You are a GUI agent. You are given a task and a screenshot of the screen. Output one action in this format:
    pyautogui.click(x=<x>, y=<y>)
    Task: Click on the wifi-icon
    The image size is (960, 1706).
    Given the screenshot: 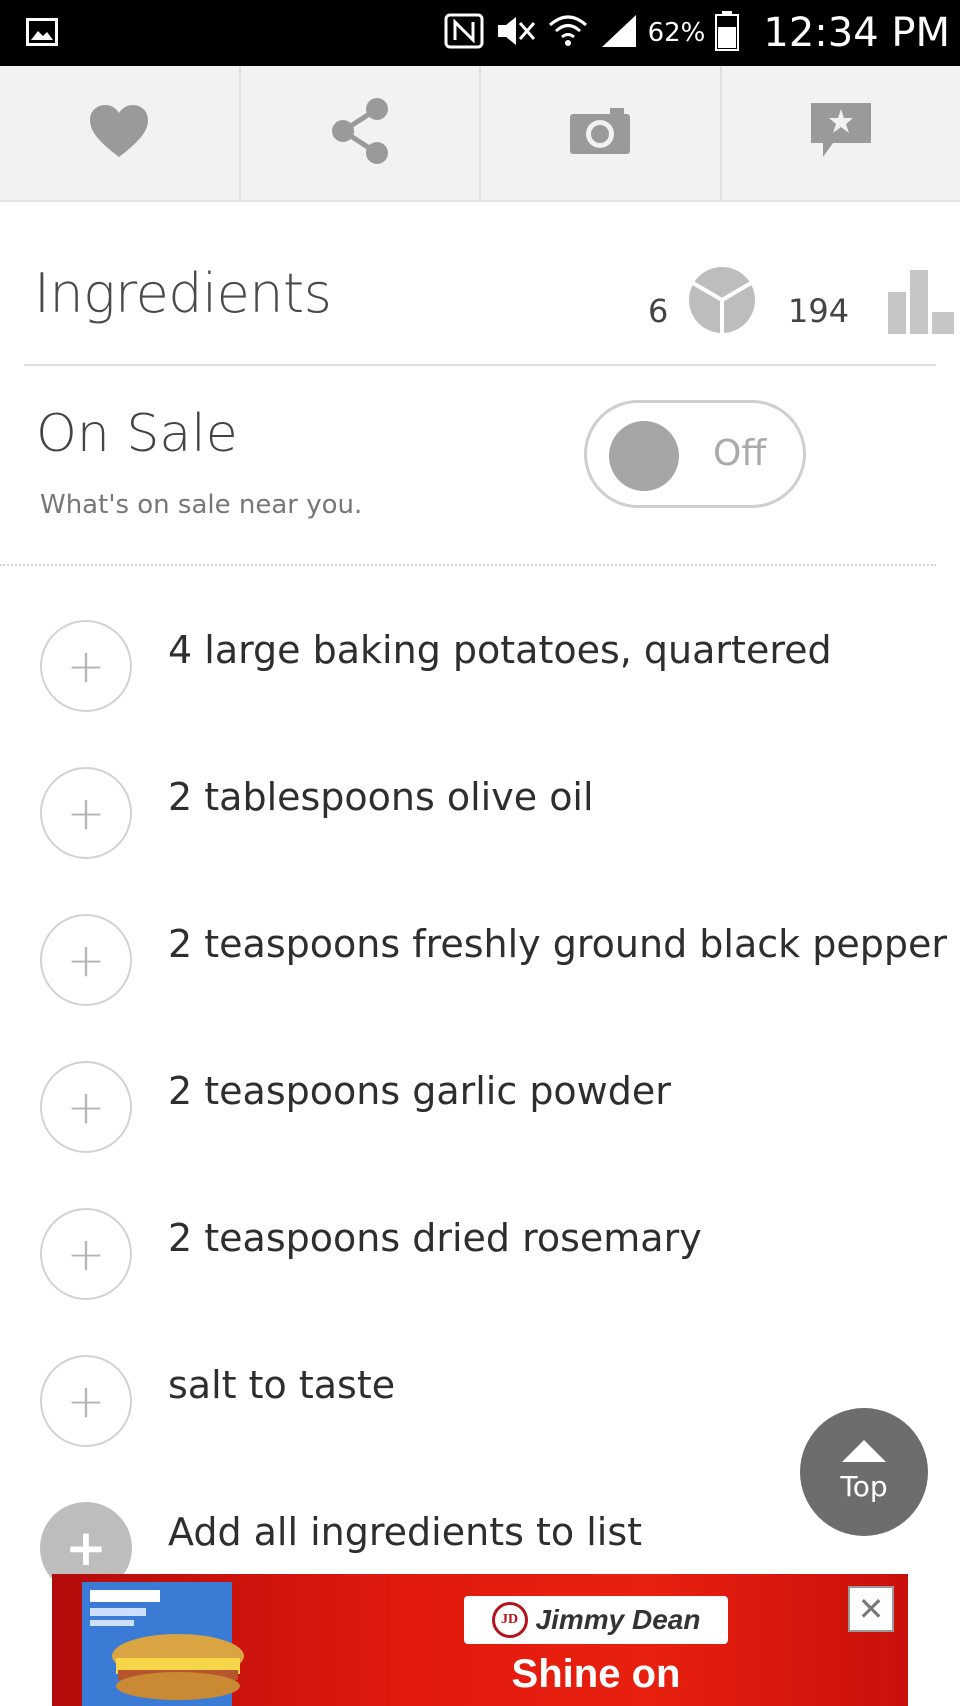 What is the action you would take?
    pyautogui.click(x=568, y=33)
    